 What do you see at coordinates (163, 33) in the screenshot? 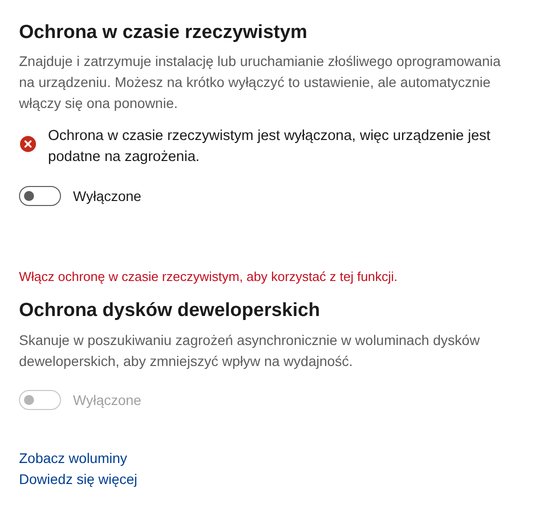
I see `section-title: Ochrona w czasie rzeczywistym` at bounding box center [163, 33].